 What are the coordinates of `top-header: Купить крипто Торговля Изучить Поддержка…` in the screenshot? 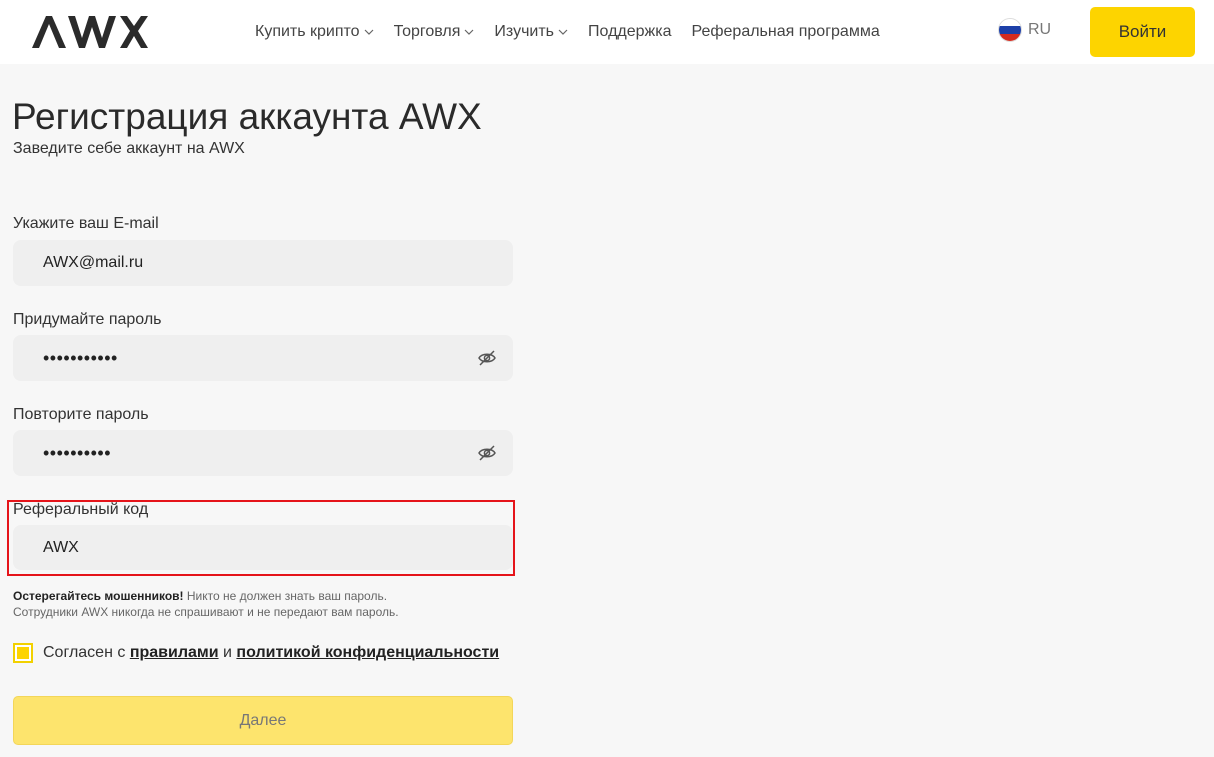 It's located at (607, 32).